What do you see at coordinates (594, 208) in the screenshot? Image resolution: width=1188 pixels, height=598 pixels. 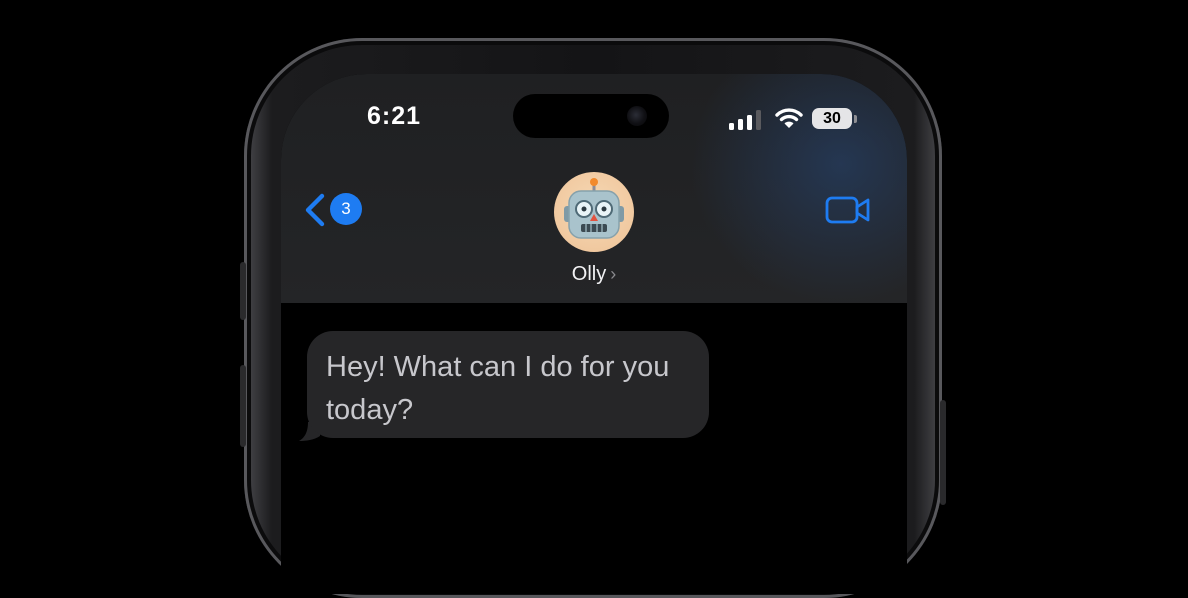 I see `robot-icon` at bounding box center [594, 208].